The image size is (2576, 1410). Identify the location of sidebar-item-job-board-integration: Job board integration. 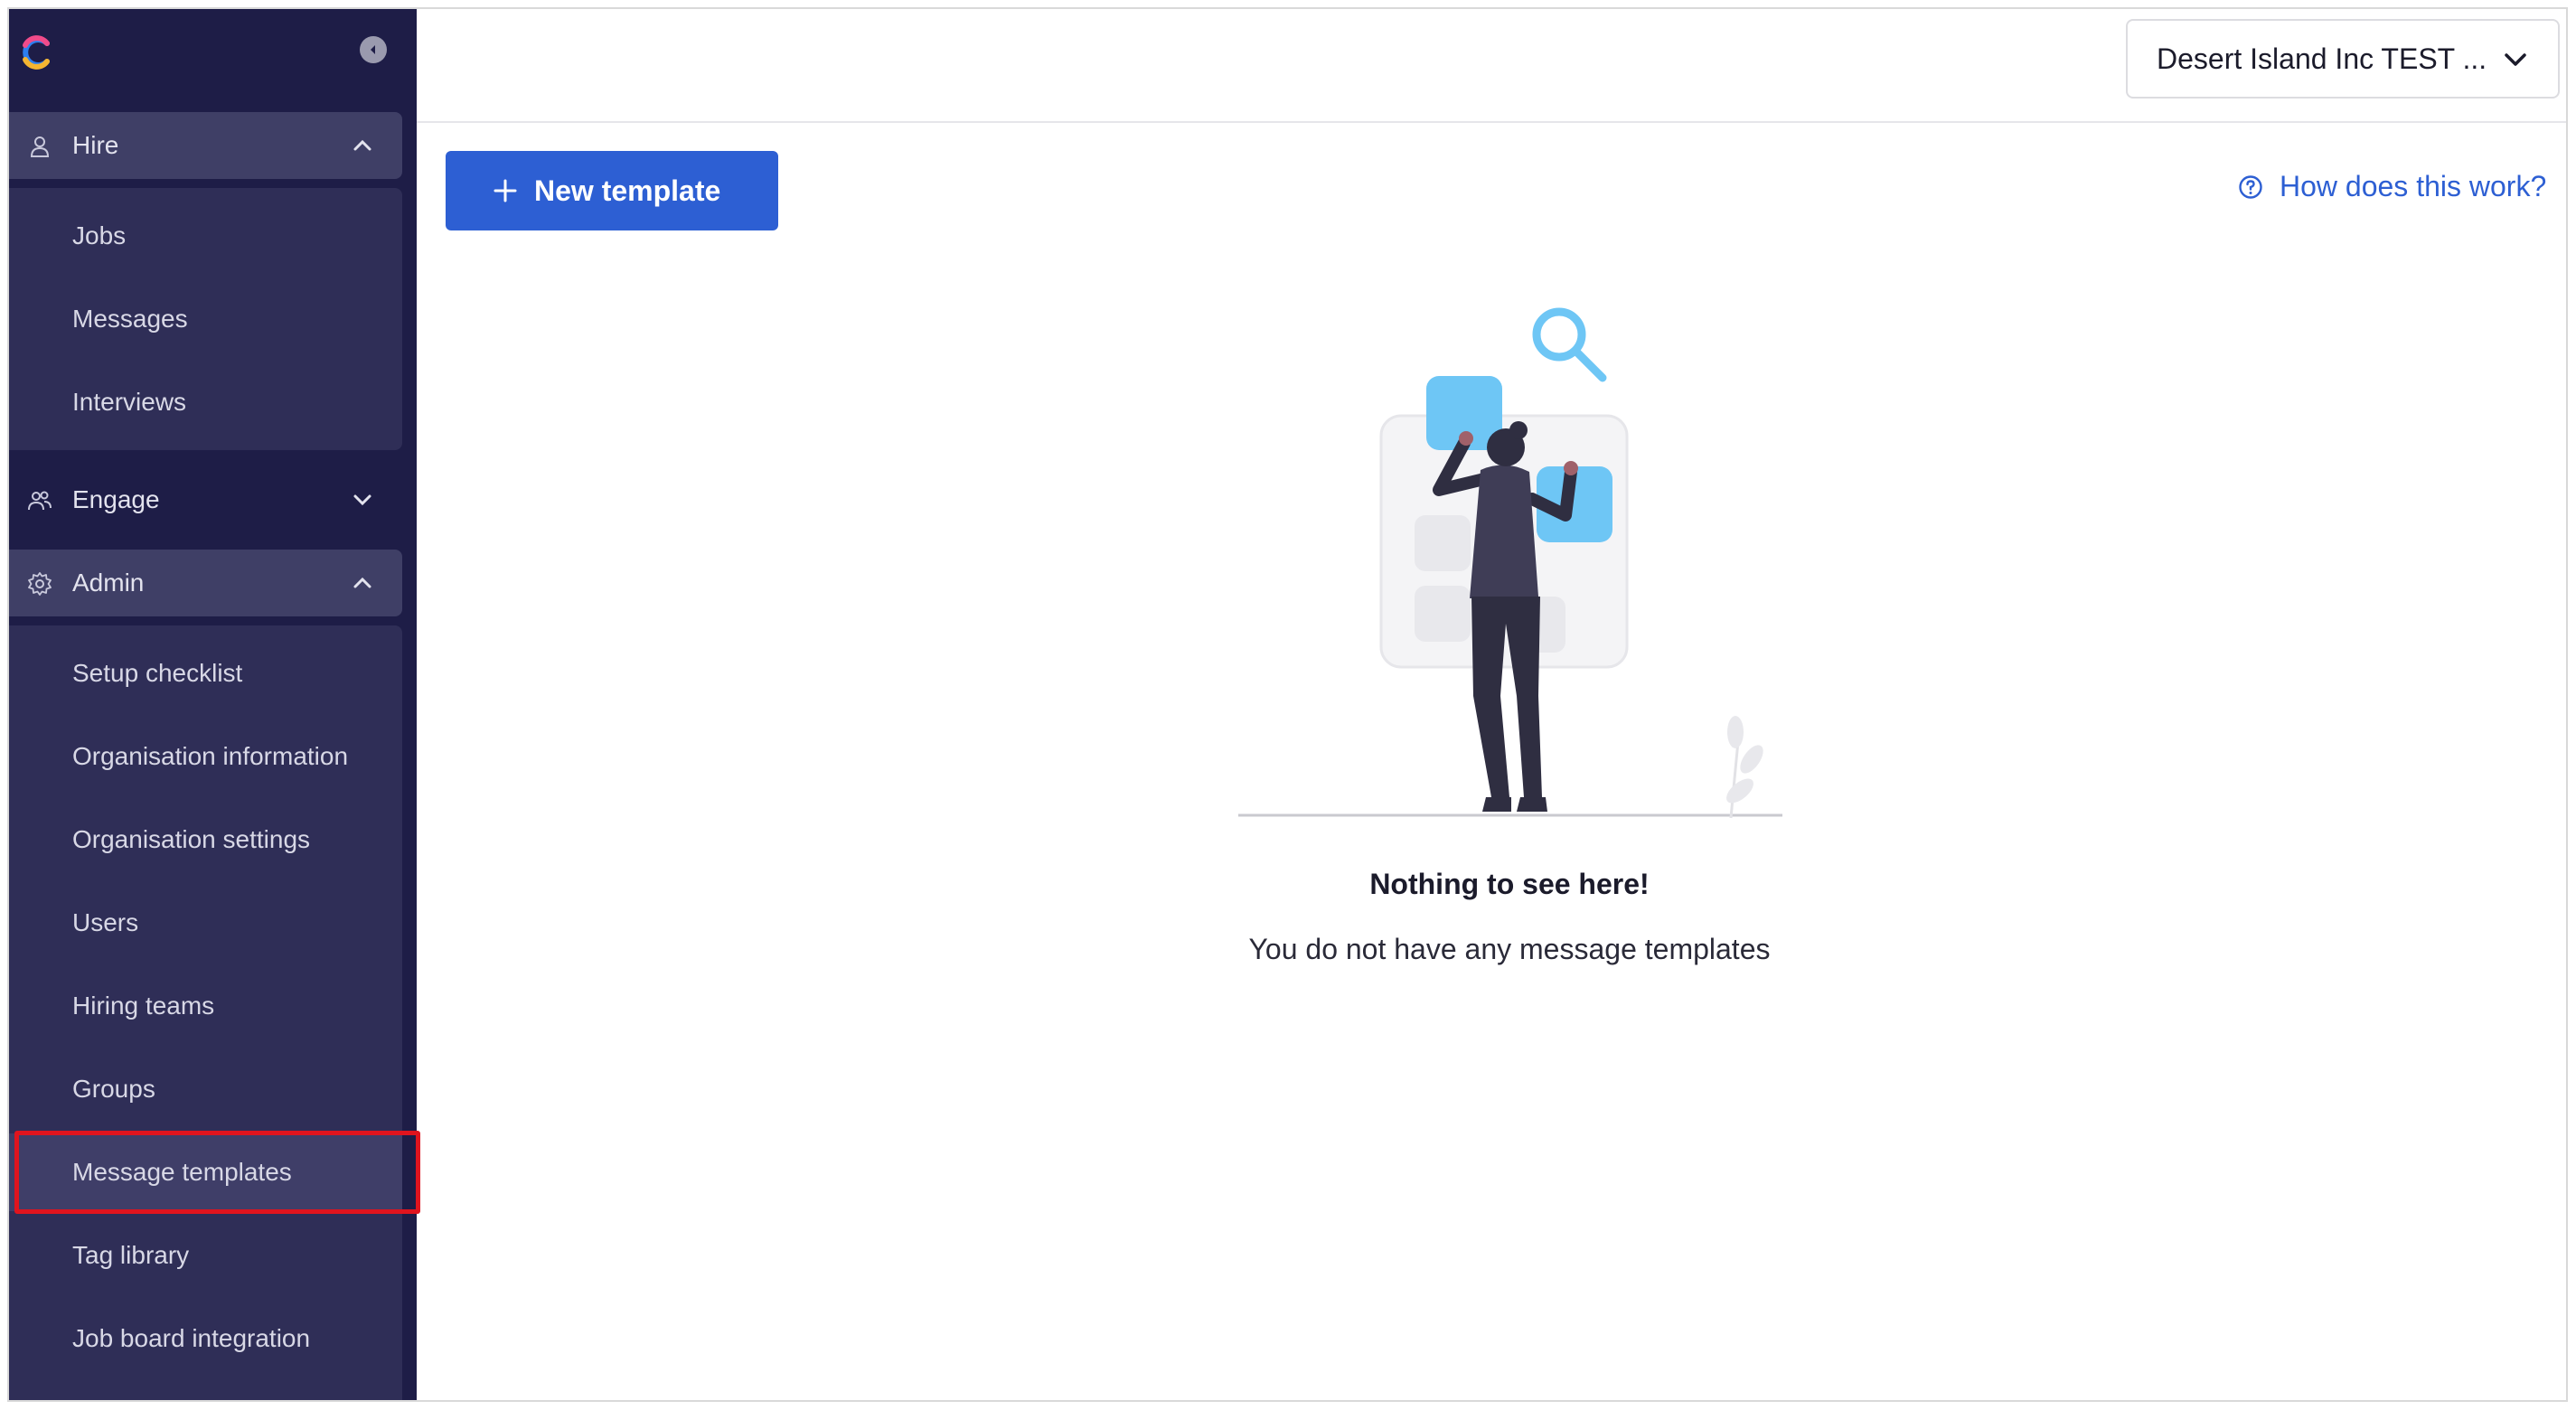
(205, 1338).